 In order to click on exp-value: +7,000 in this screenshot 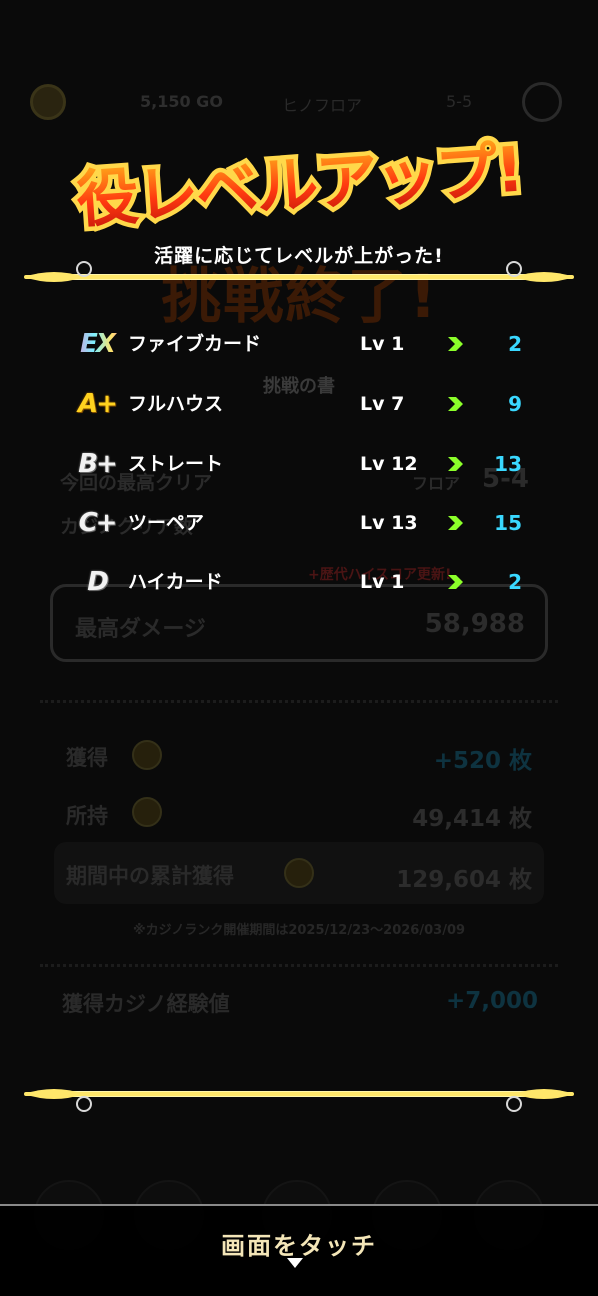, I will do `click(491, 1001)`.